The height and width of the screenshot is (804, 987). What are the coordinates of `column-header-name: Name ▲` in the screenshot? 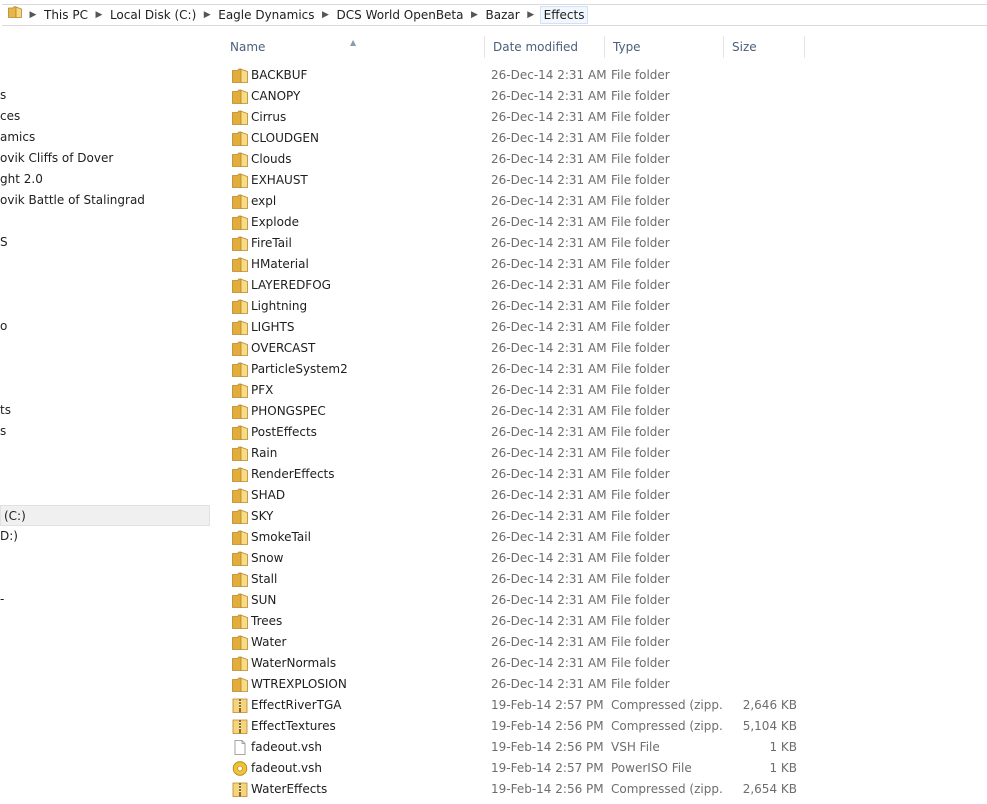 It's located at (353, 47).